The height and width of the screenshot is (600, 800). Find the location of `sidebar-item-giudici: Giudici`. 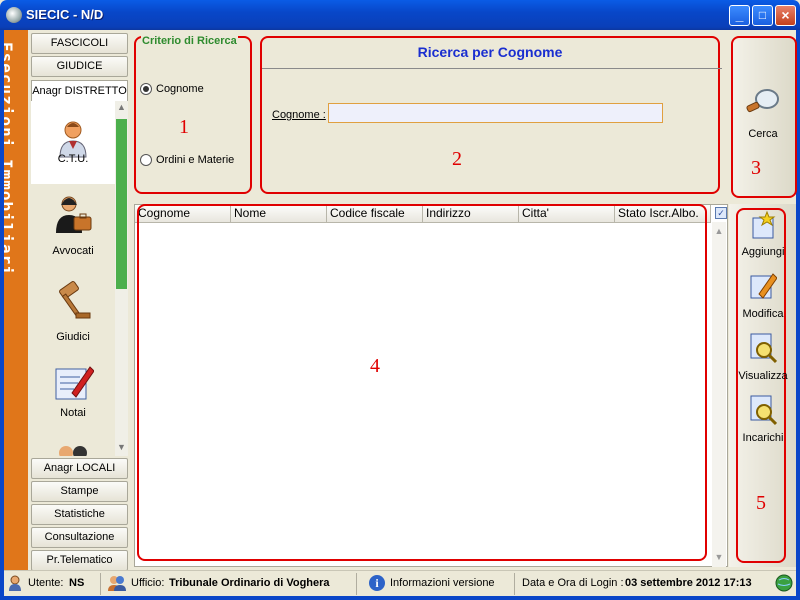

sidebar-item-giudici: Giudici is located at coordinates (73, 314).